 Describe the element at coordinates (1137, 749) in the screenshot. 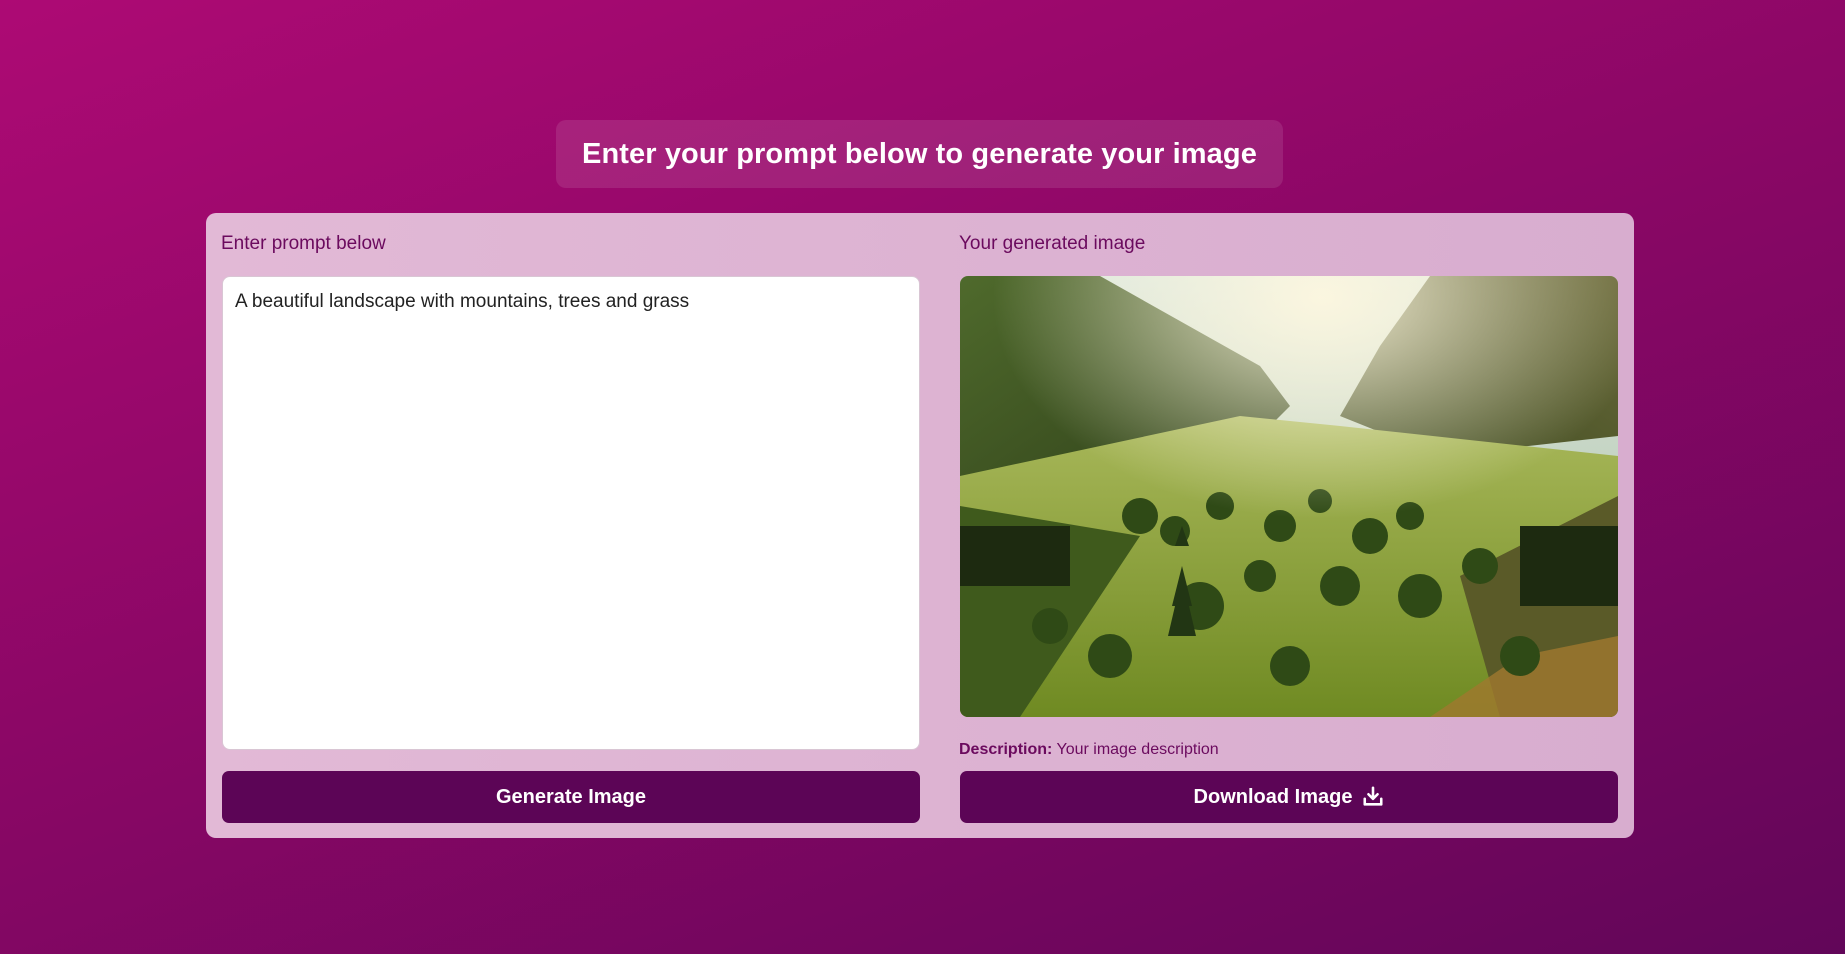

I see `description-value: Your image description` at that location.